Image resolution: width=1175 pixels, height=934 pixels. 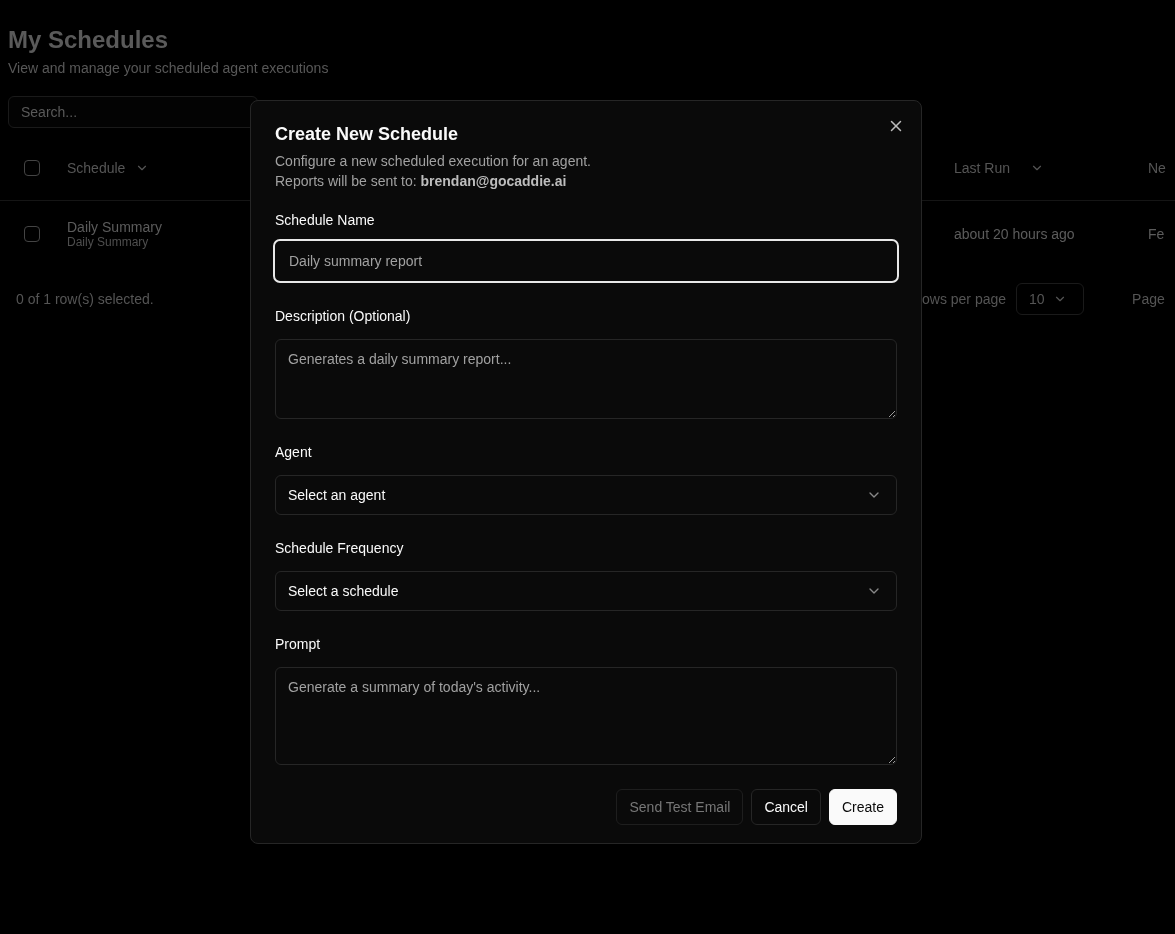 I want to click on field-label: Schedule Name, so click(x=325, y=220).